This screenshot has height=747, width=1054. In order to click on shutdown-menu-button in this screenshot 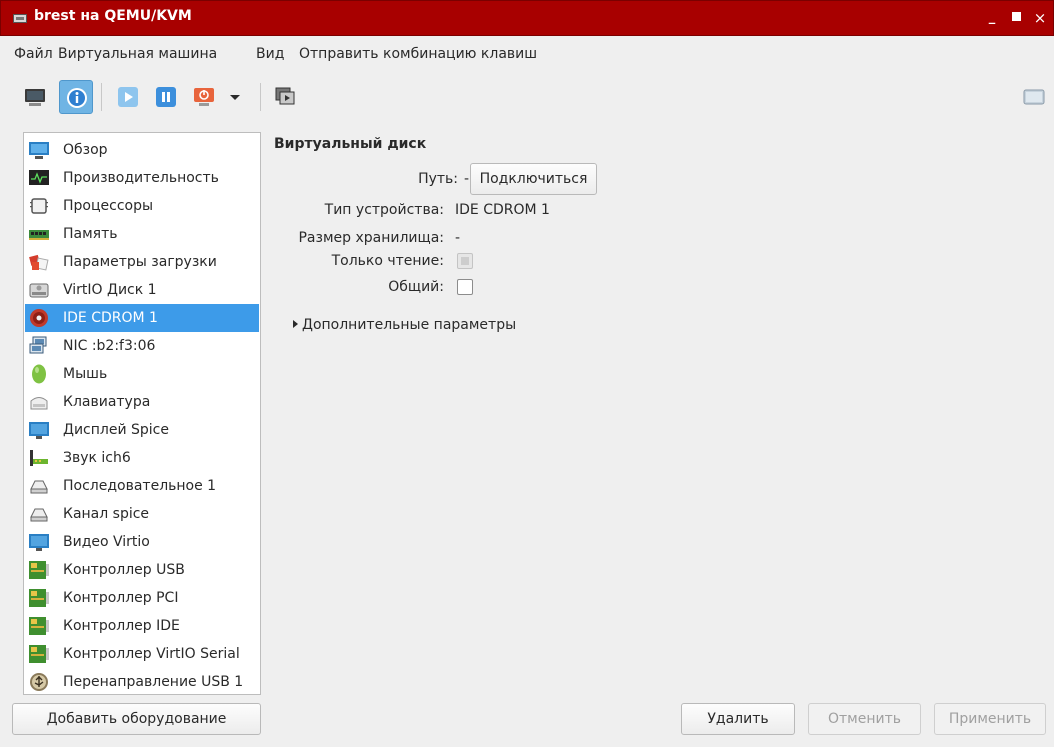, I will do `click(236, 97)`.